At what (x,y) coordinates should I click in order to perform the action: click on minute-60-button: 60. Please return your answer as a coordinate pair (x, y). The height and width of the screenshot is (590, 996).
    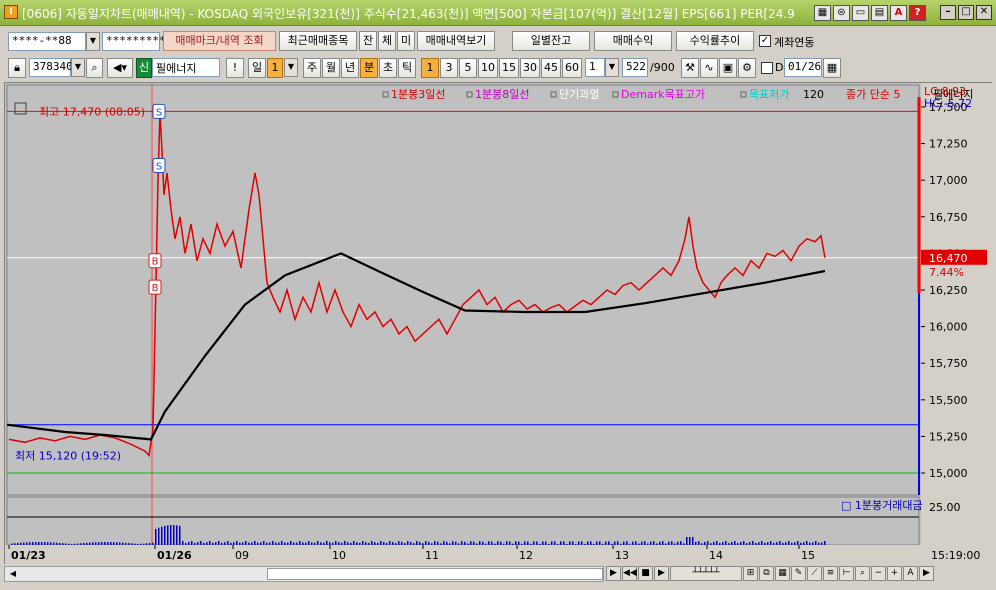
    Looking at the image, I should click on (572, 68).